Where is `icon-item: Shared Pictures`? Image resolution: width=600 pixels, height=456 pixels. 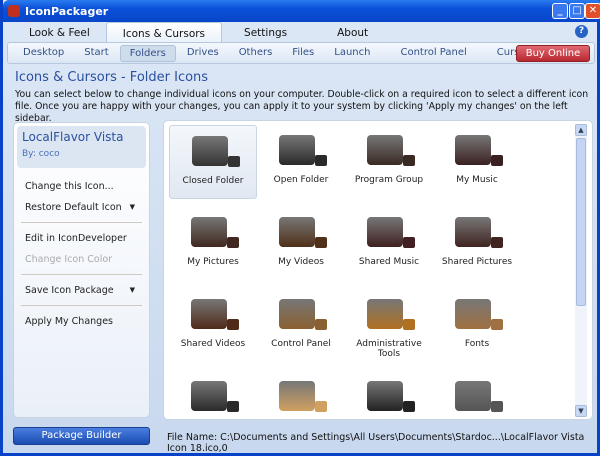 icon-item: Shared Pictures is located at coordinates (477, 244).